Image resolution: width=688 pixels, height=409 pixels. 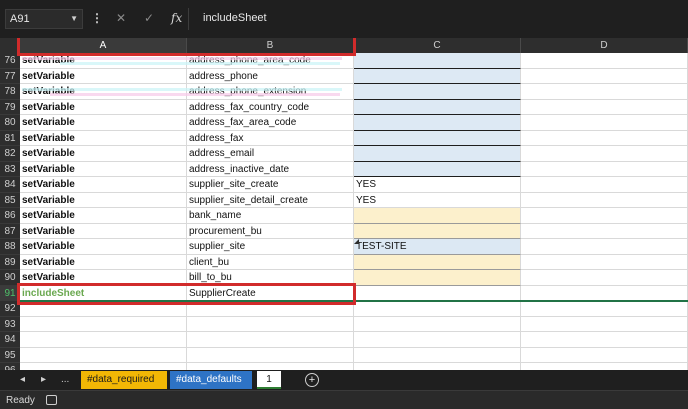 What do you see at coordinates (10, 340) in the screenshot?
I see `row-header: 94` at bounding box center [10, 340].